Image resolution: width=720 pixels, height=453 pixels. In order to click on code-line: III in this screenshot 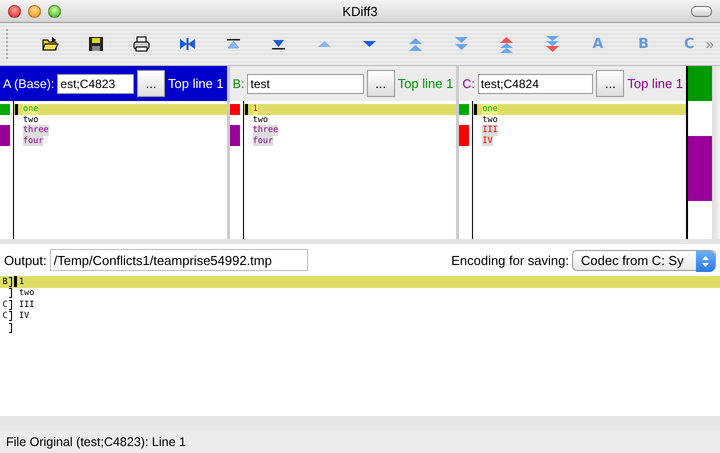, I will do `click(26, 305)`.